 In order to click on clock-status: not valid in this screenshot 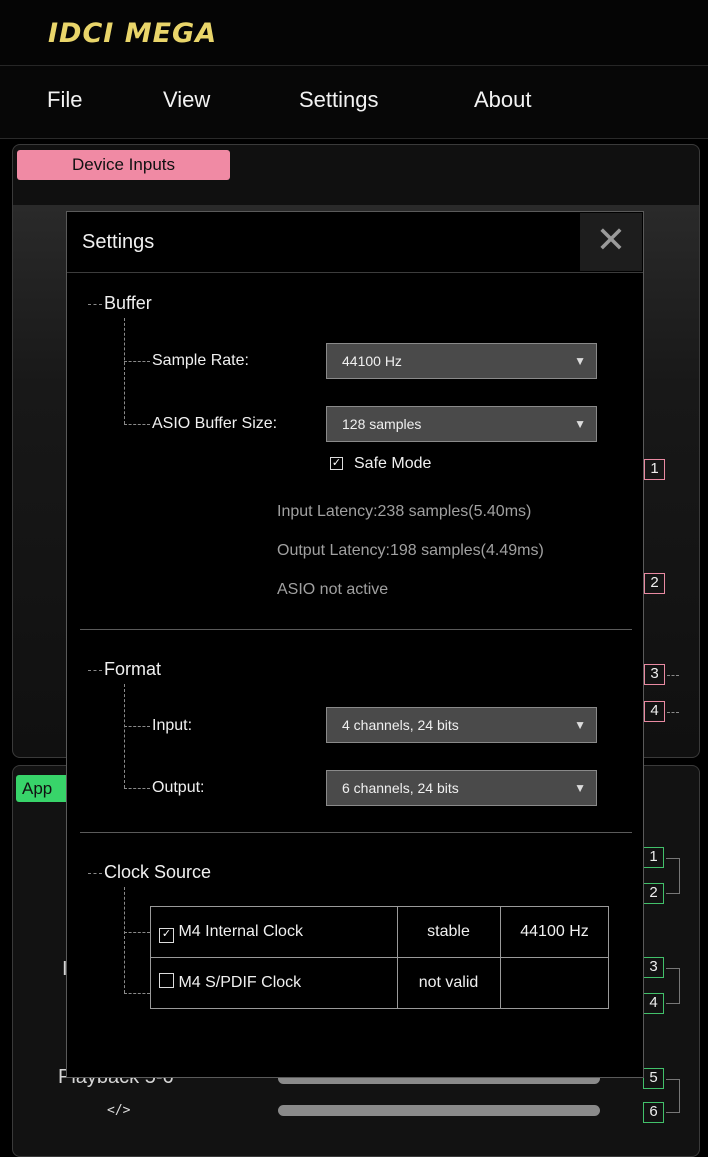, I will do `click(449, 983)`.